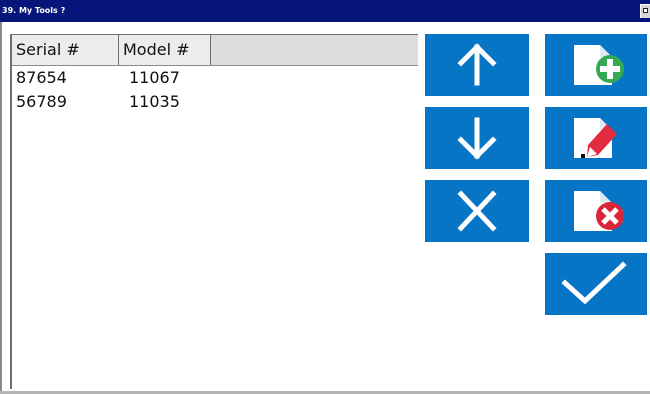 This screenshot has height=394, width=650. What do you see at coordinates (154, 101) in the screenshot?
I see `model-cell: 11035` at bounding box center [154, 101].